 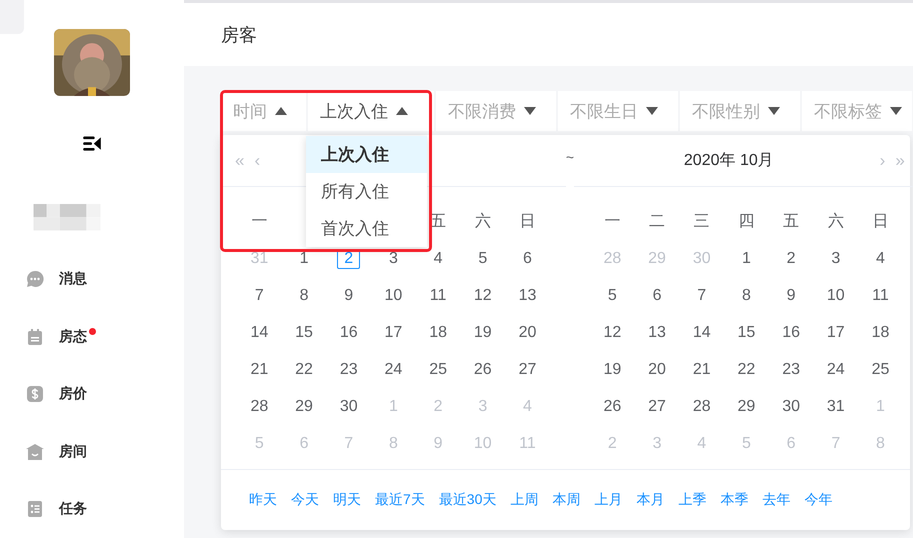 What do you see at coordinates (305, 500) in the screenshot?
I see `date-shortcut-link: 今天` at bounding box center [305, 500].